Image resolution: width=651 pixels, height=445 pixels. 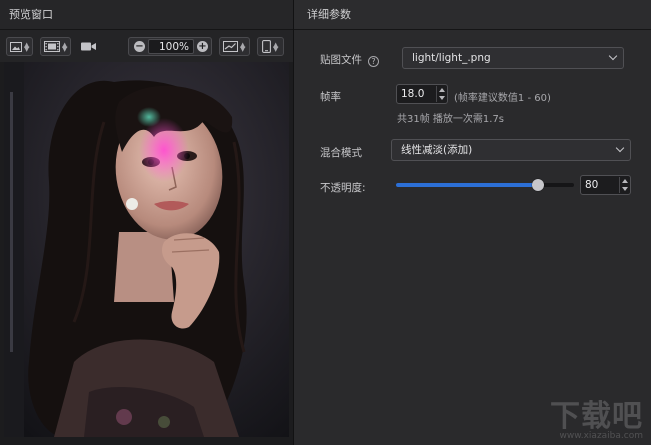 What do you see at coordinates (624, 185) in the screenshot?
I see `opacity-stepper` at bounding box center [624, 185].